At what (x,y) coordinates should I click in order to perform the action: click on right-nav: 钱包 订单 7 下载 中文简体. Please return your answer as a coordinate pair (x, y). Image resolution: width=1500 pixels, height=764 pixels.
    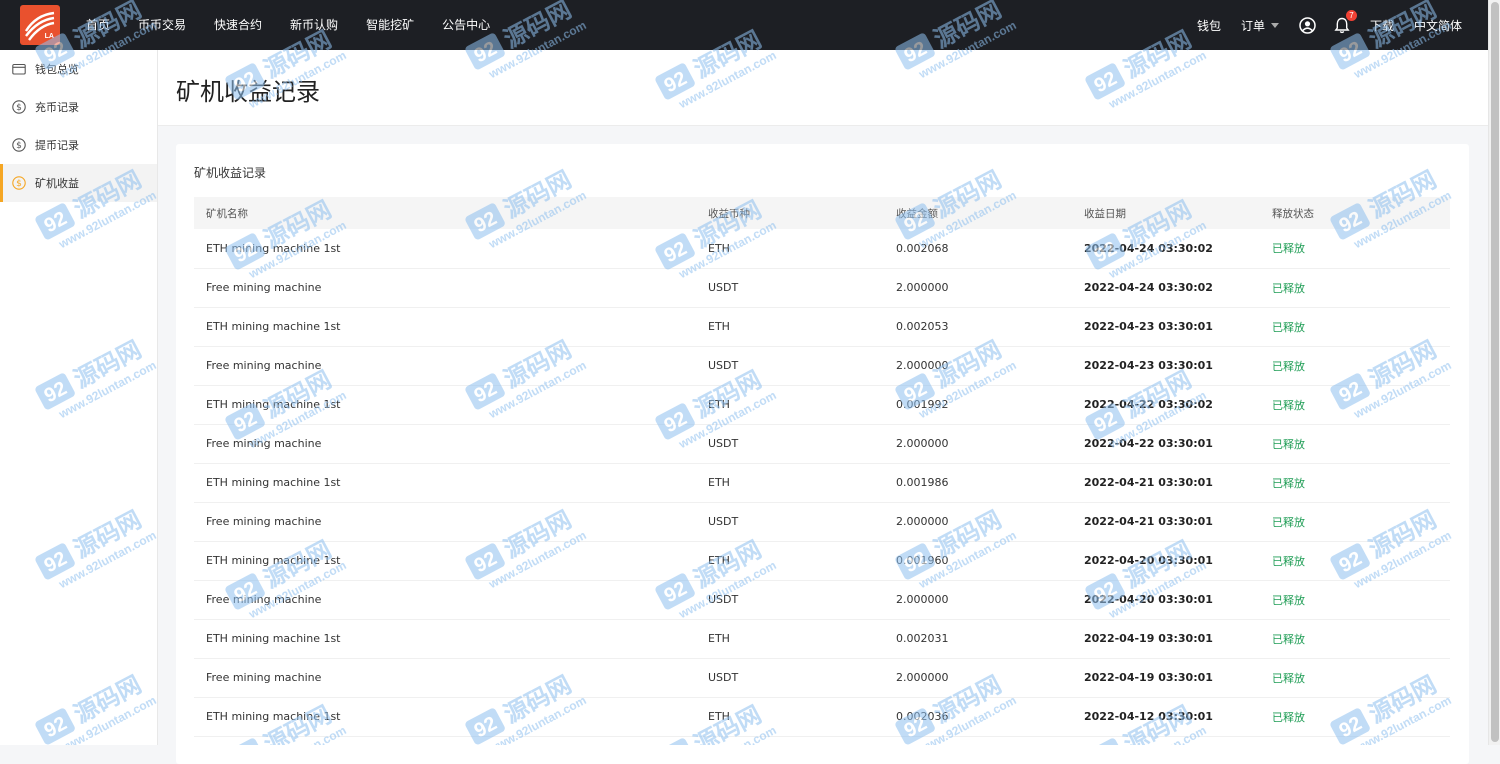
    Looking at the image, I should click on (1342, 25).